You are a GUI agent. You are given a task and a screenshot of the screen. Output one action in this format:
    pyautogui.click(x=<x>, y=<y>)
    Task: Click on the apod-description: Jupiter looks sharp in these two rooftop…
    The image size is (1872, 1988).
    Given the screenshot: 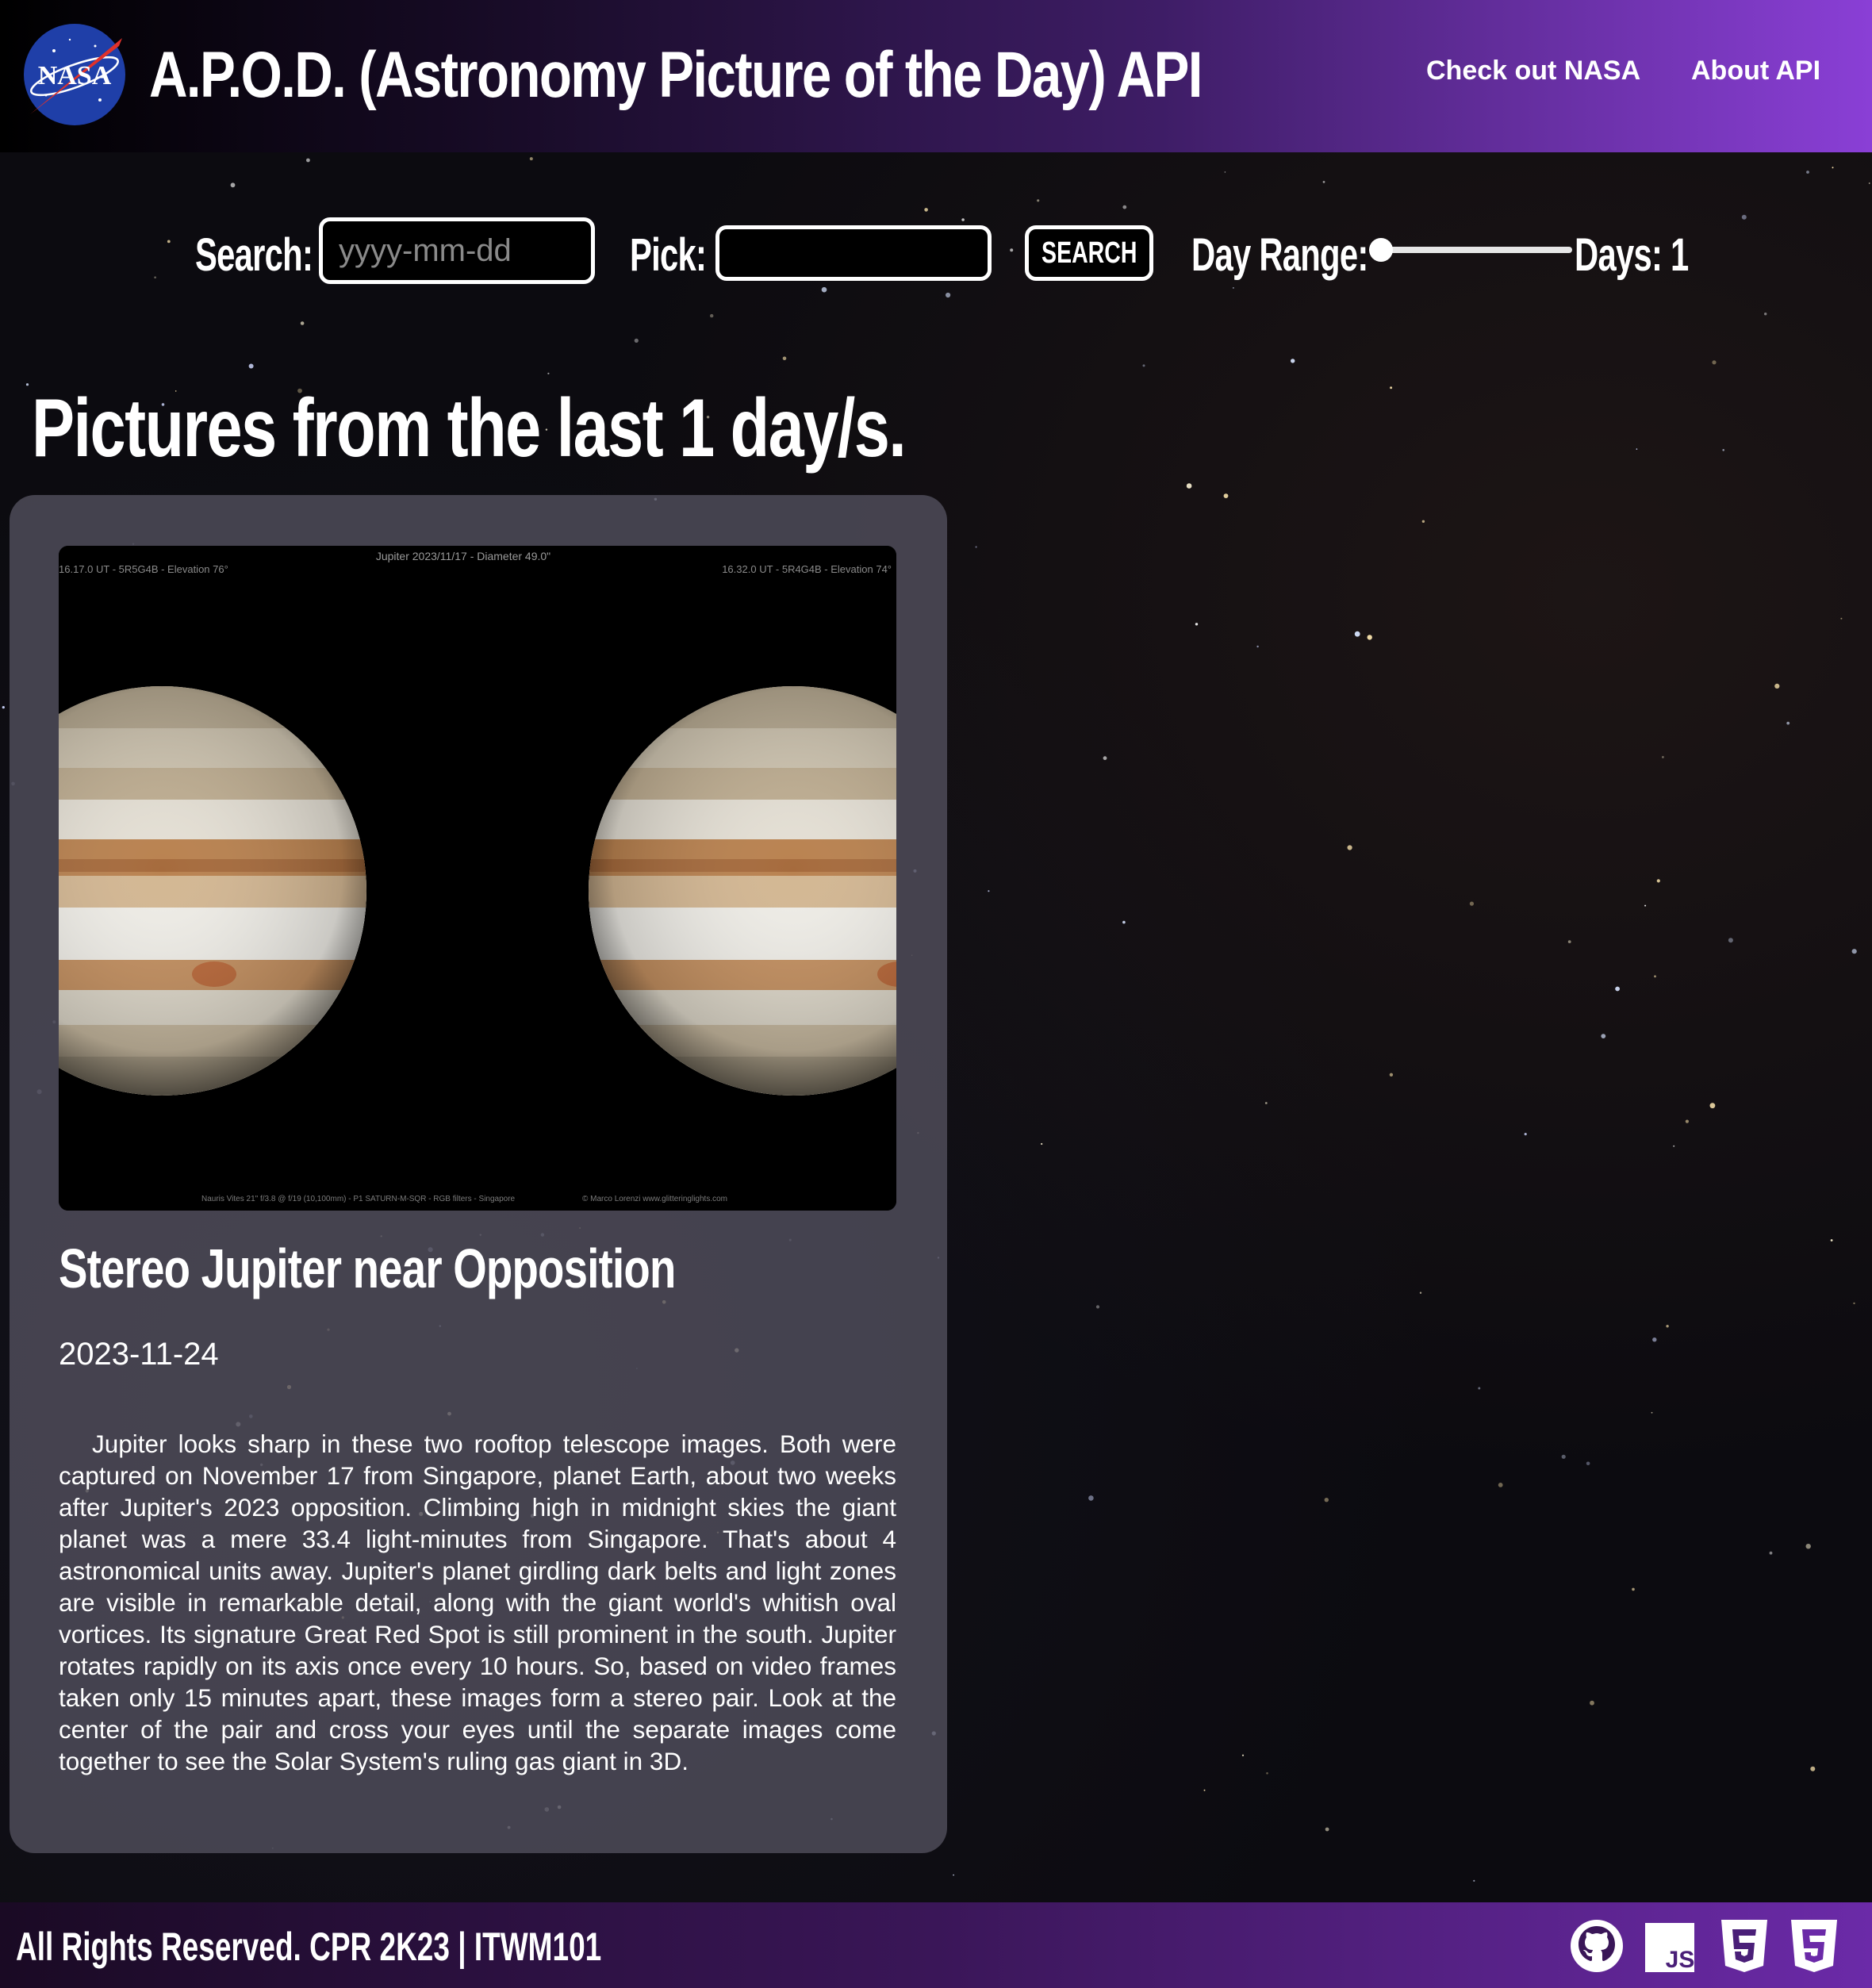 What is the action you would take?
    pyautogui.click(x=477, y=1603)
    